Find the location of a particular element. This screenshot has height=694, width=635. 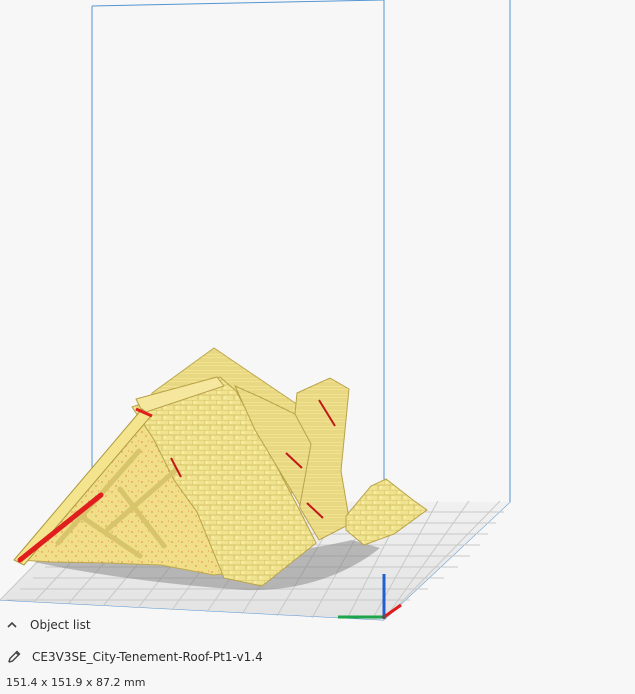

pencil-icon is located at coordinates (14, 657).